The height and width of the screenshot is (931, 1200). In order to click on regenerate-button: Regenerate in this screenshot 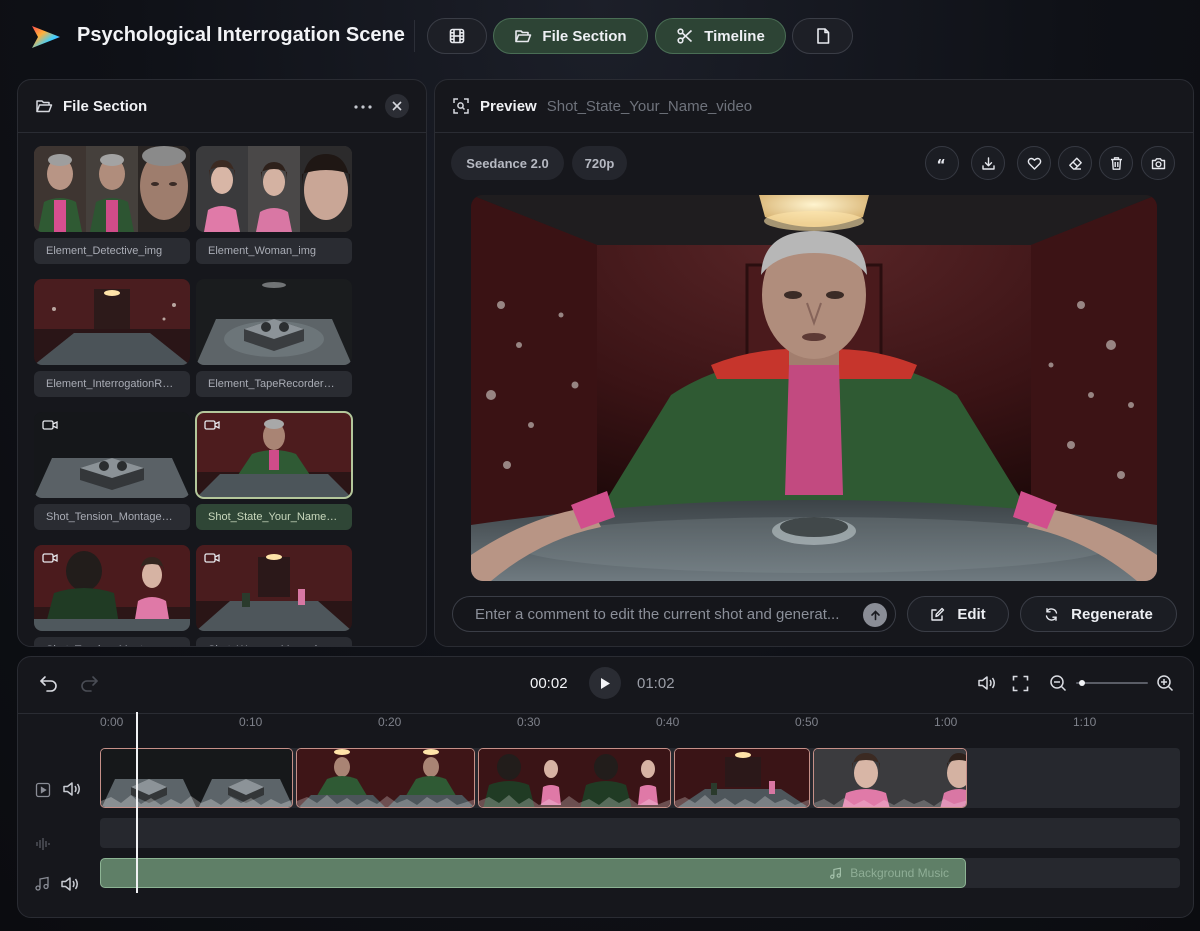, I will do `click(1098, 614)`.